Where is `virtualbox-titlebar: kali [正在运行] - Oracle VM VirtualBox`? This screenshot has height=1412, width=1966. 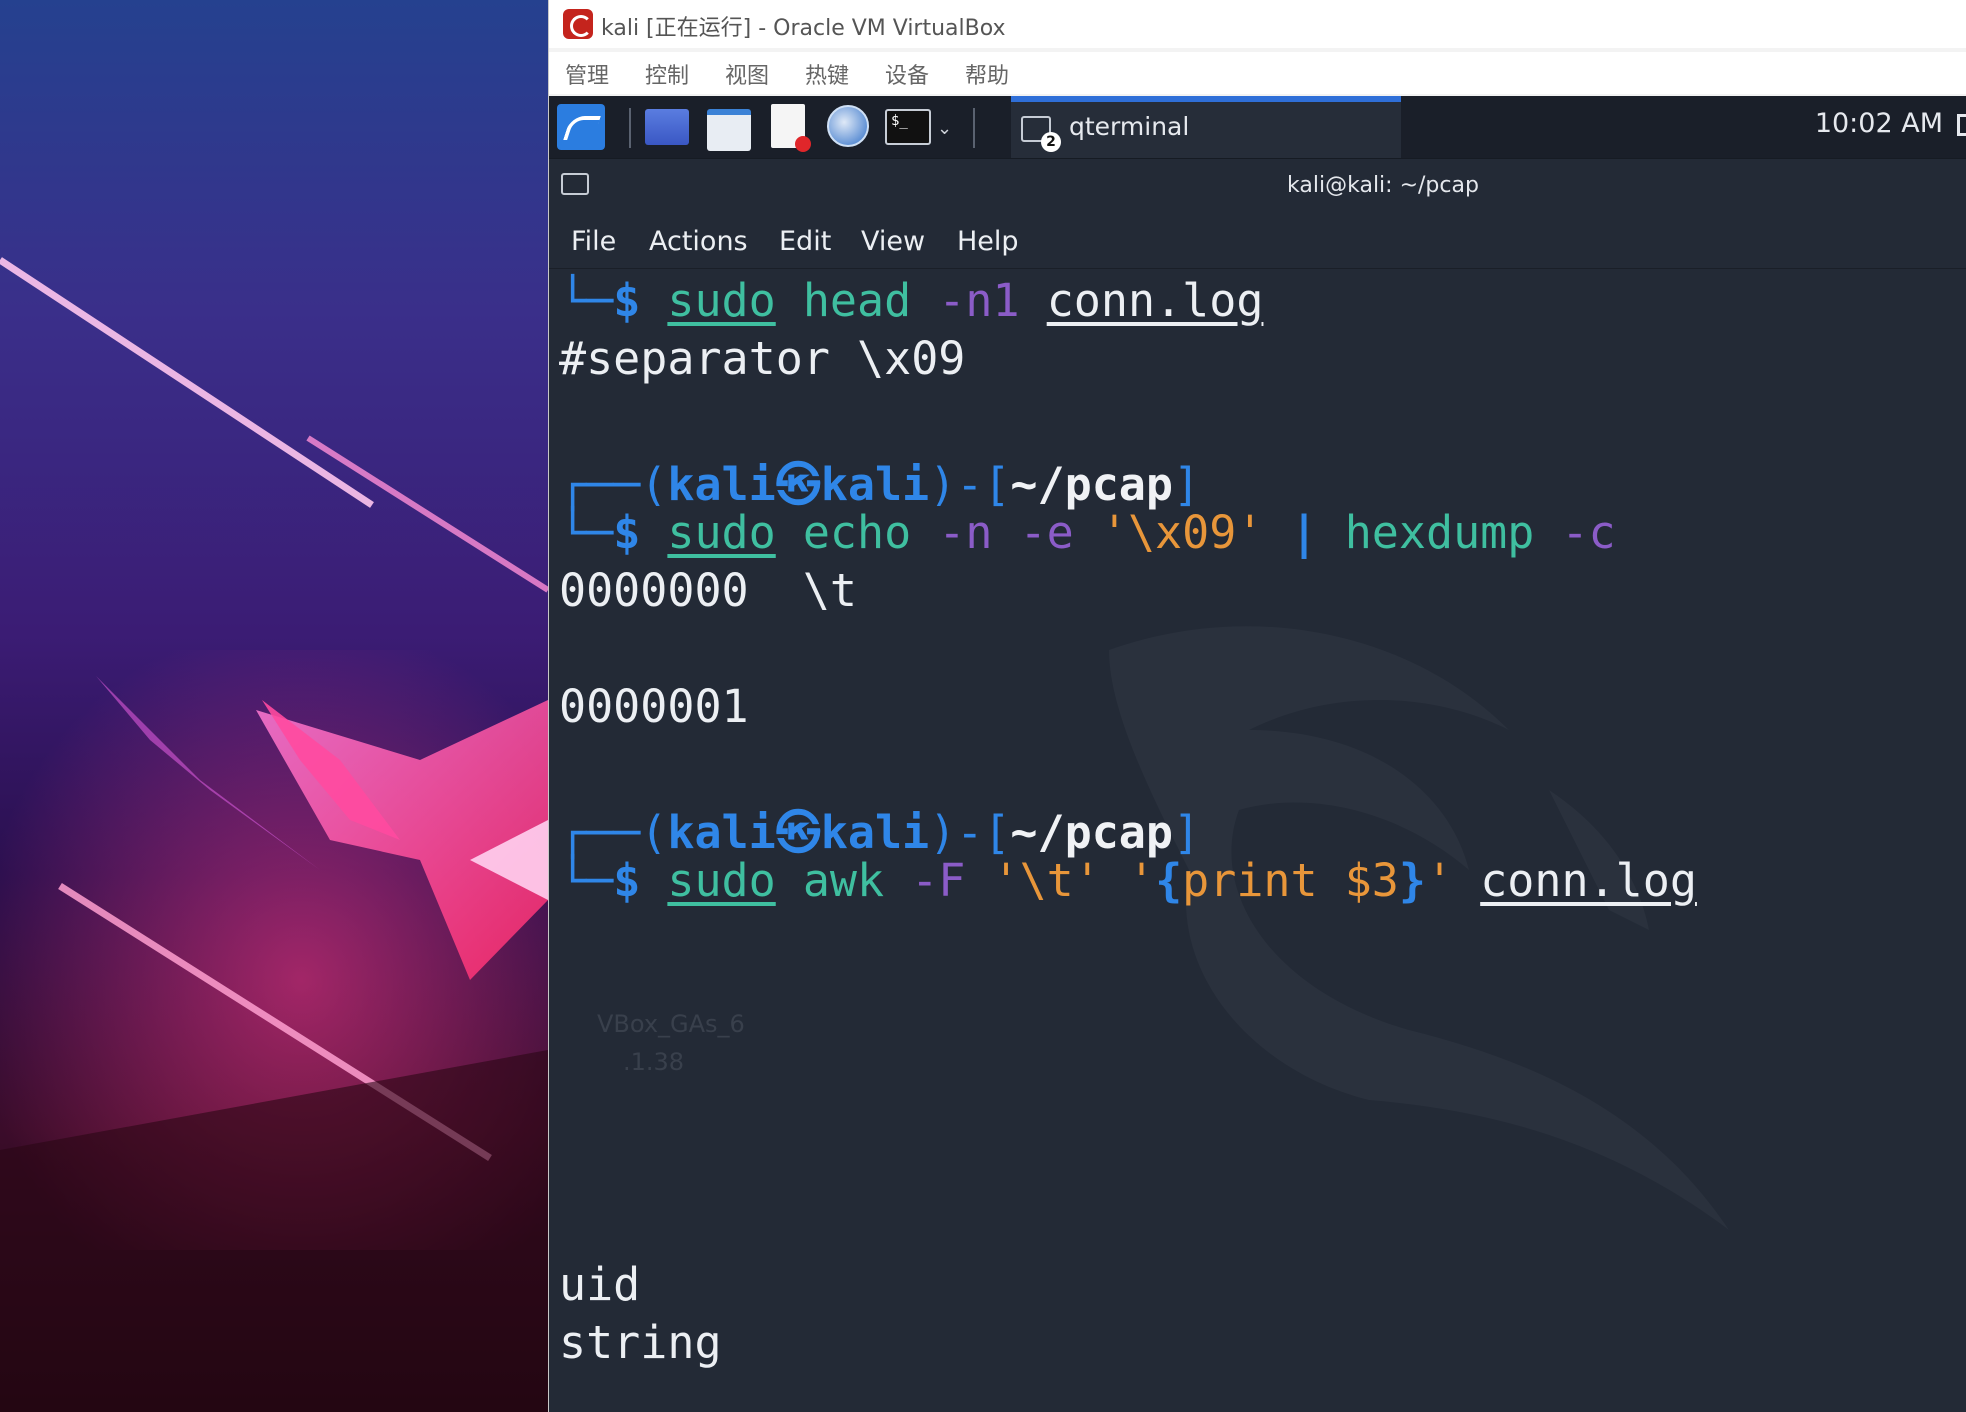
virtualbox-titlebar: kali [正在运行] - Oracle VM VirtualBox is located at coordinates (1257, 24).